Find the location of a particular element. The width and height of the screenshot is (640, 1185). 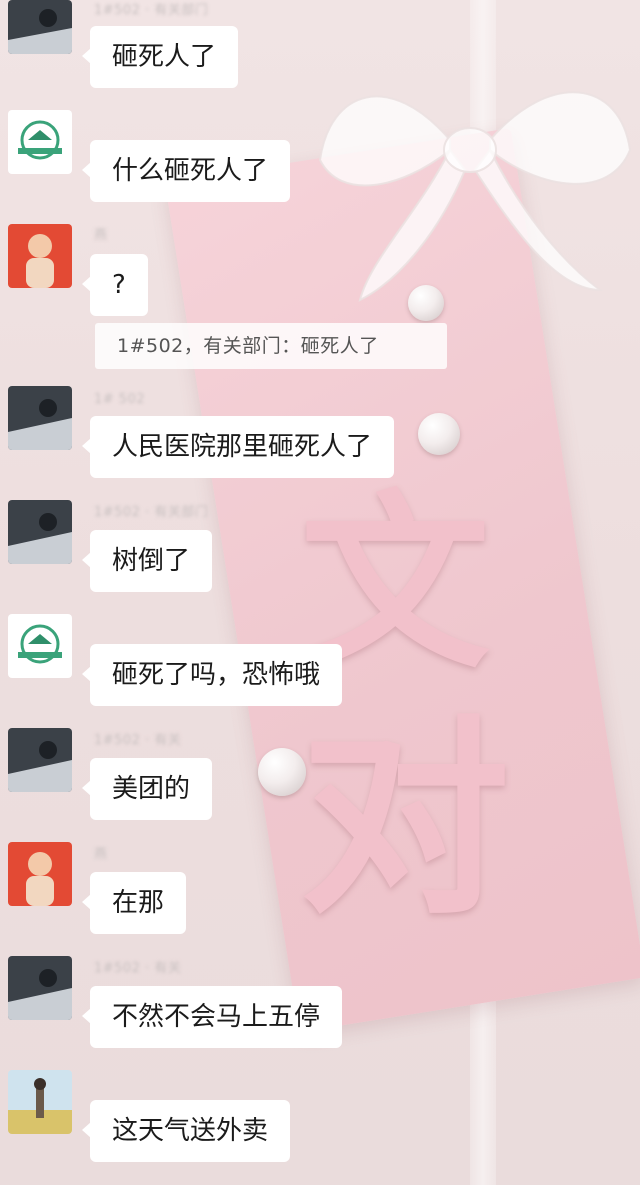

message-bubble: 砸死人了 is located at coordinates (160, 57).